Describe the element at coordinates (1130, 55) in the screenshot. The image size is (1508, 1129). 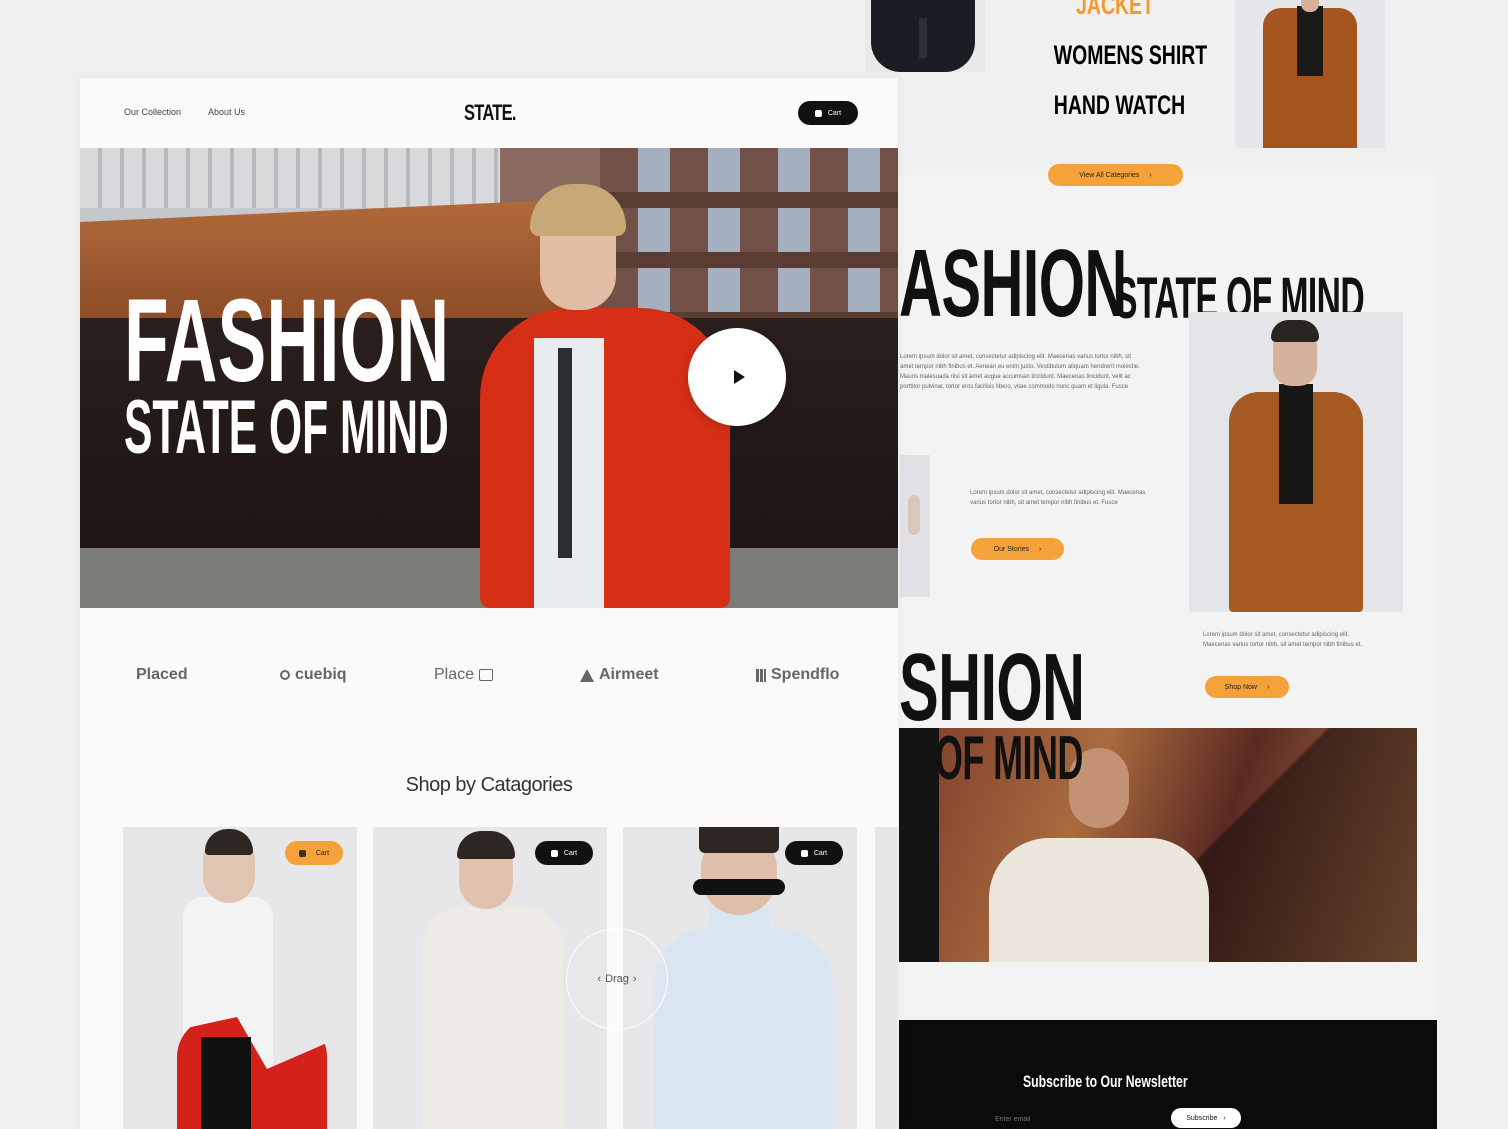
I see `category-item-womens-shirt: WOMENS SHIRT` at that location.